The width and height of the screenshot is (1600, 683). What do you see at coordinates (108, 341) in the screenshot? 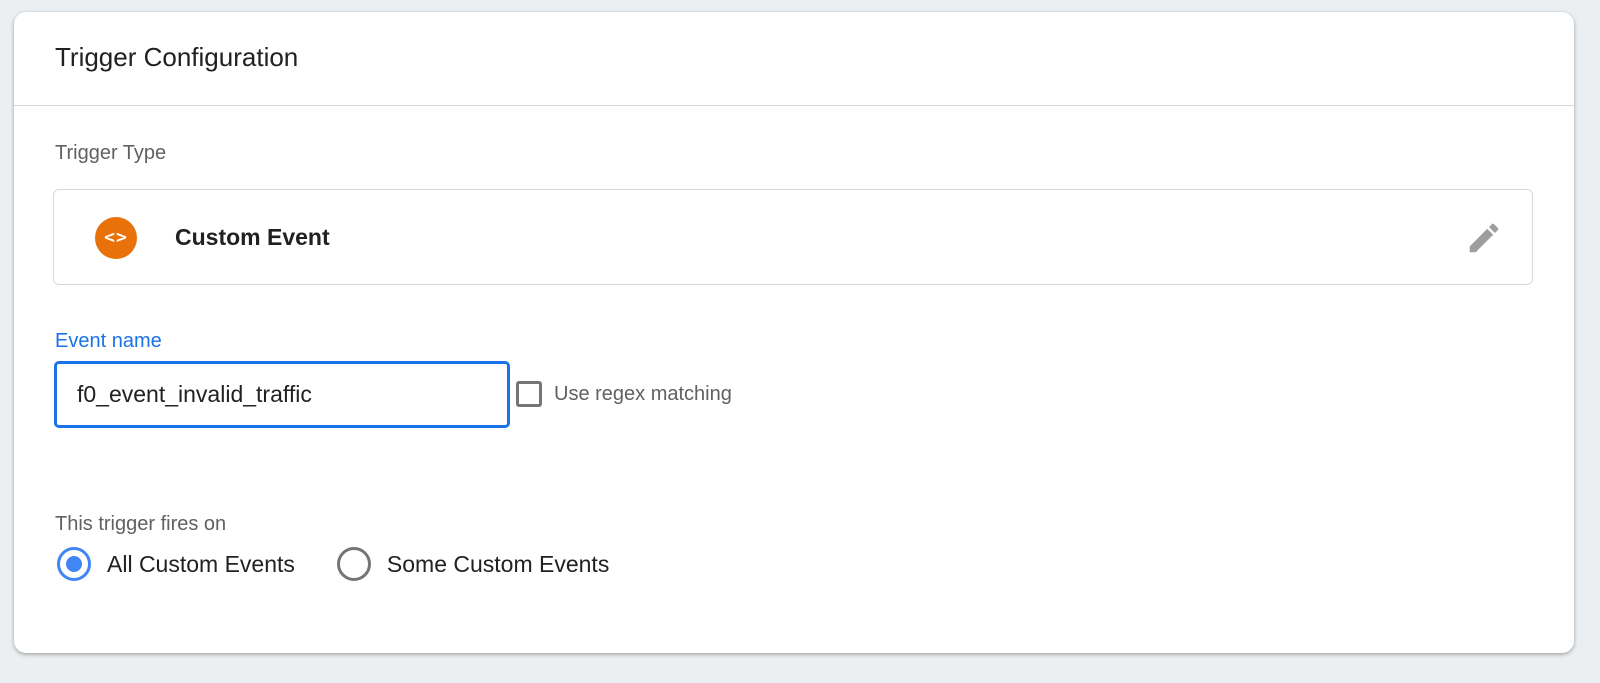
I see `event-name-label: Event name` at bounding box center [108, 341].